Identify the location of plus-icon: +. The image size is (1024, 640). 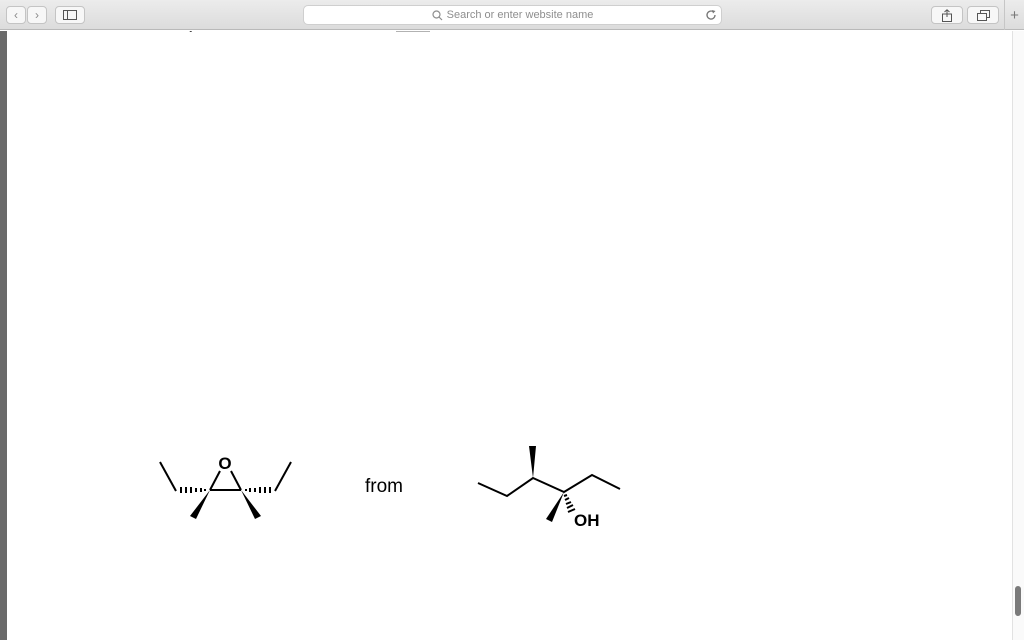
(1014, 15).